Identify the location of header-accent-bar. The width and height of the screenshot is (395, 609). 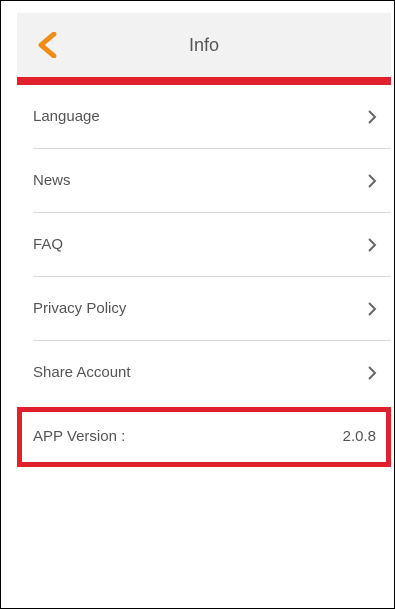
(204, 81).